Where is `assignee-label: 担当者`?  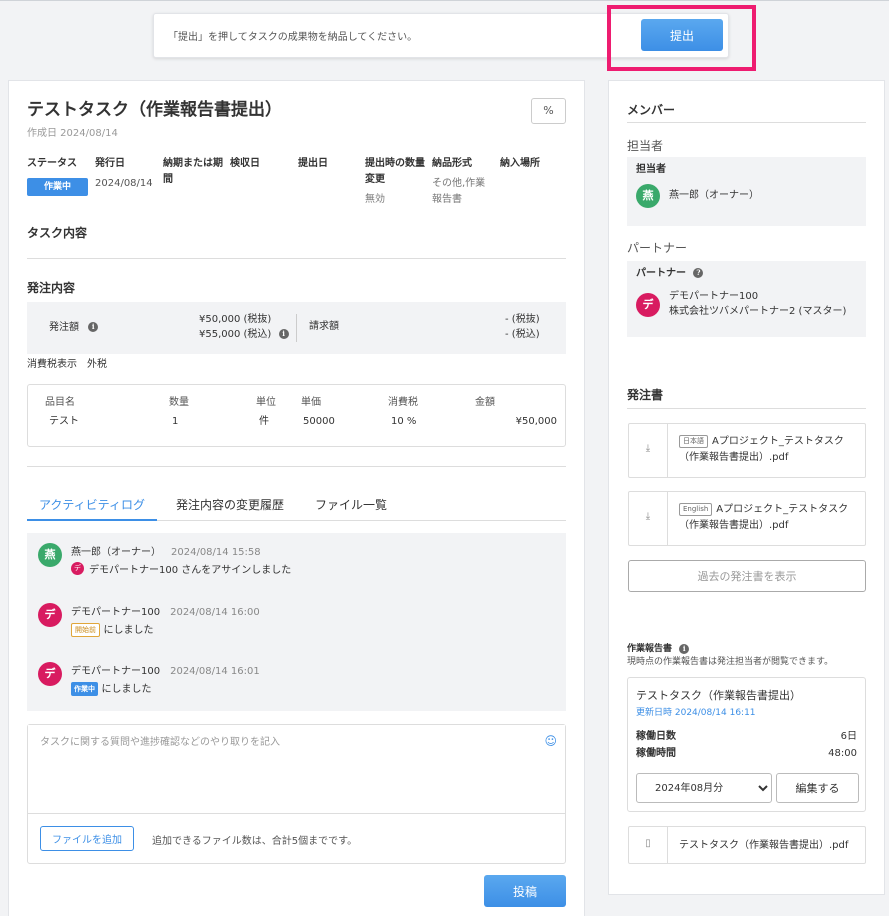 assignee-label: 担当者 is located at coordinates (651, 169).